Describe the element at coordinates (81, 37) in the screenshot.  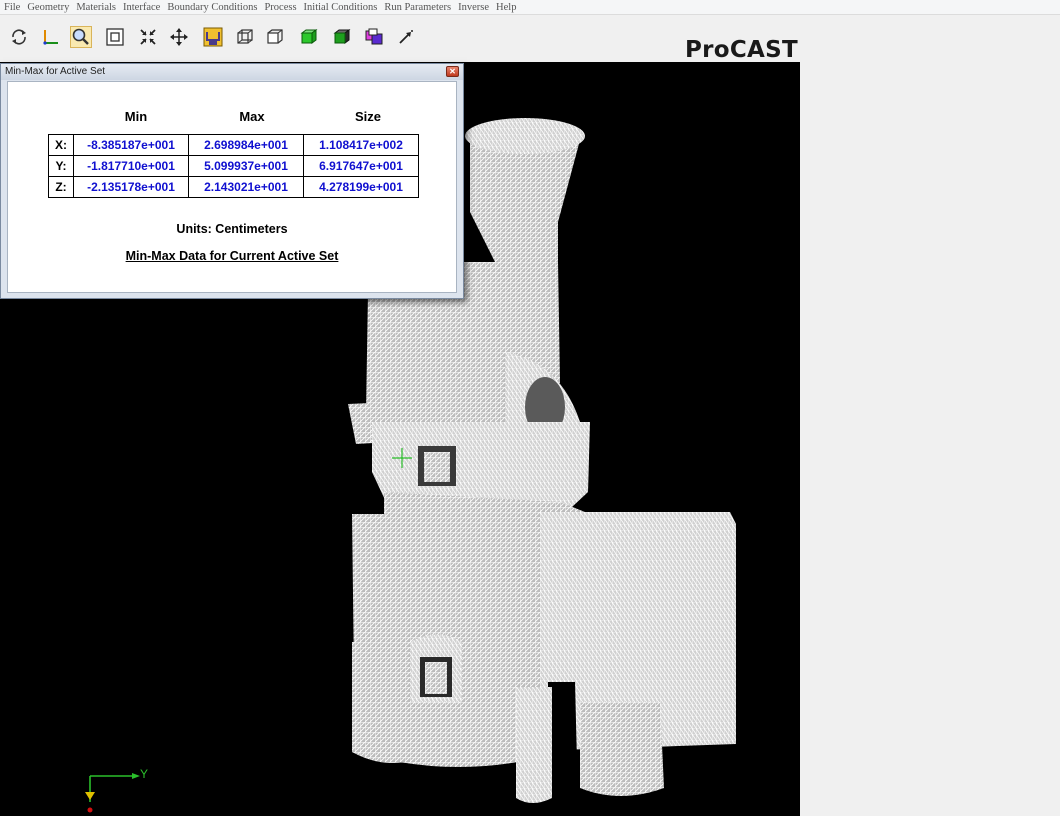
I see `zoom-icon` at that location.